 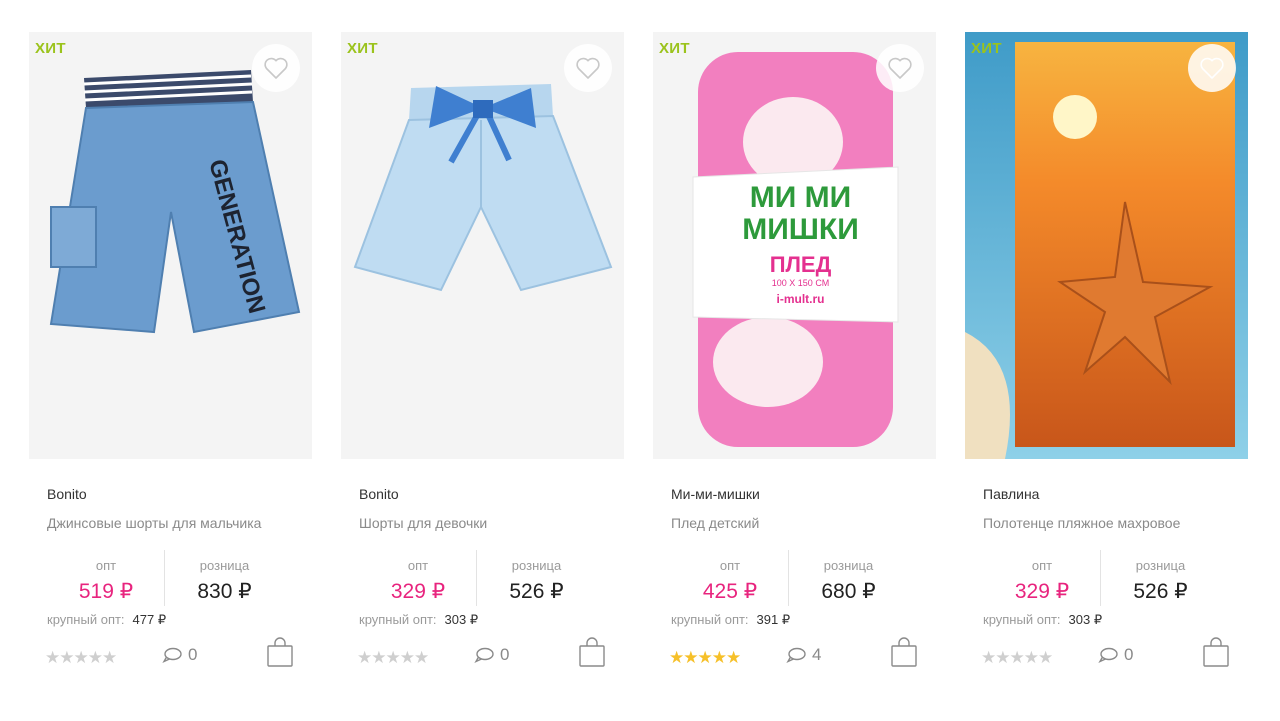 I want to click on retail-price: 526 ₽, so click(x=1160, y=591).